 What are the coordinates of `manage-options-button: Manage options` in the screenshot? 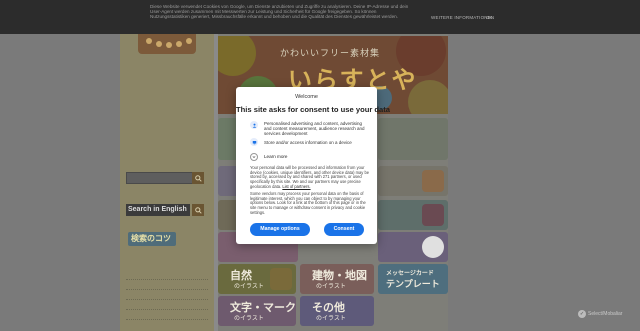 It's located at (280, 229).